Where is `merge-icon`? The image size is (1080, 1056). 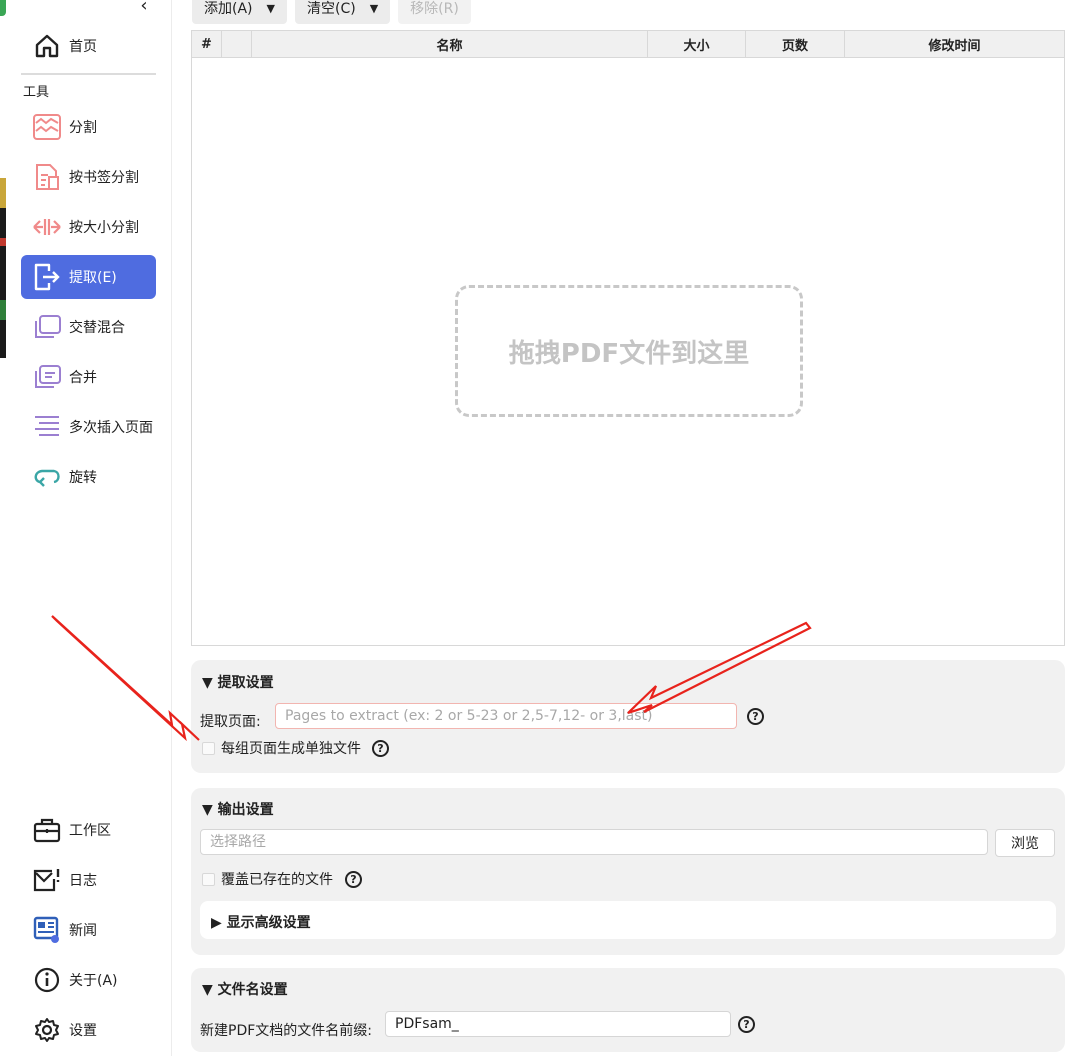 merge-icon is located at coordinates (47, 377).